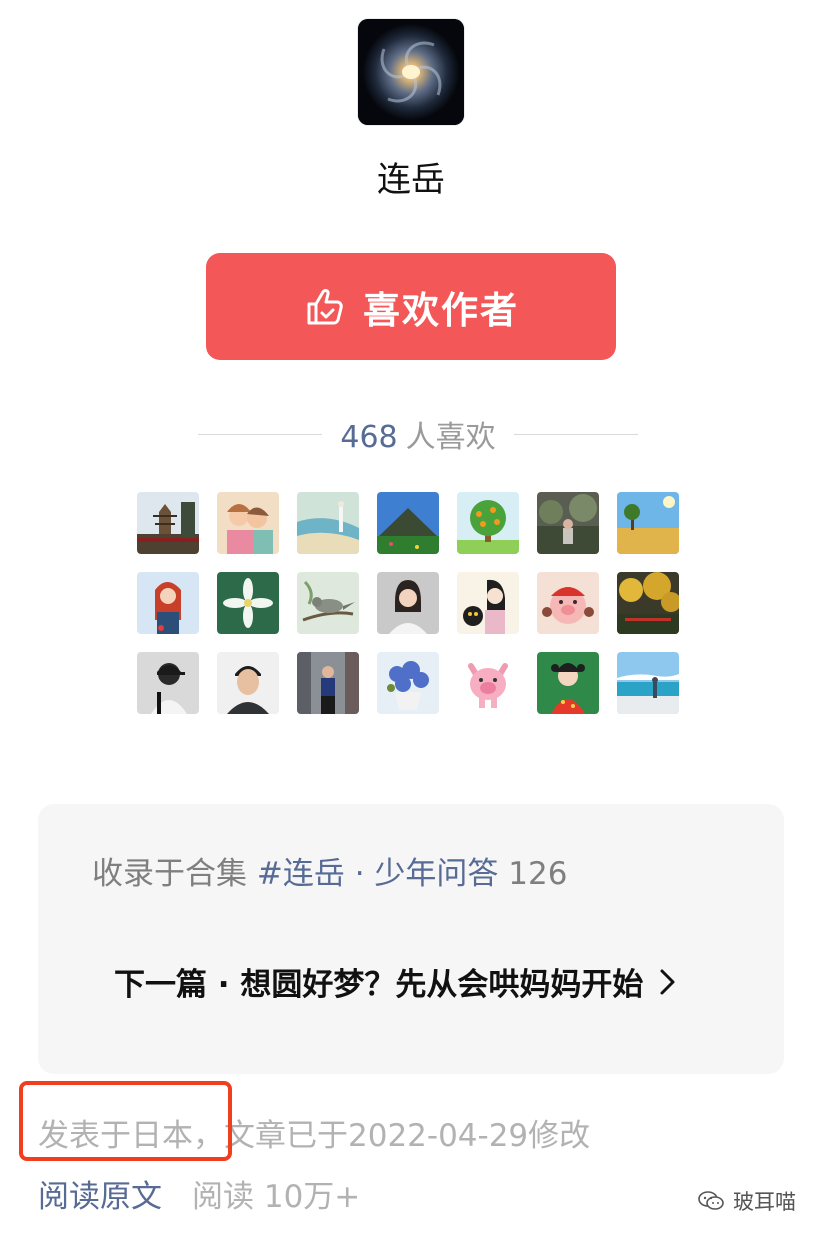  Describe the element at coordinates (441, 310) in the screenshot. I see `like-author-label: 喜欢作者` at that location.